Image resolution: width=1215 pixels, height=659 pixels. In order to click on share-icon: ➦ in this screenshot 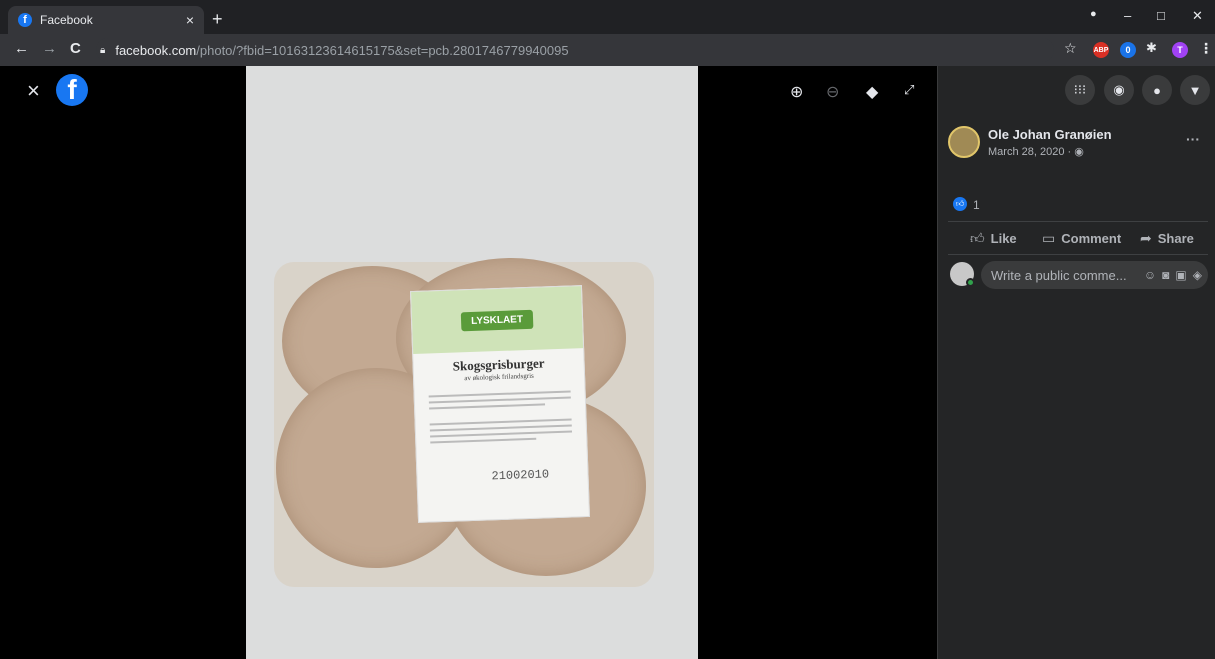, I will do `click(1146, 238)`.